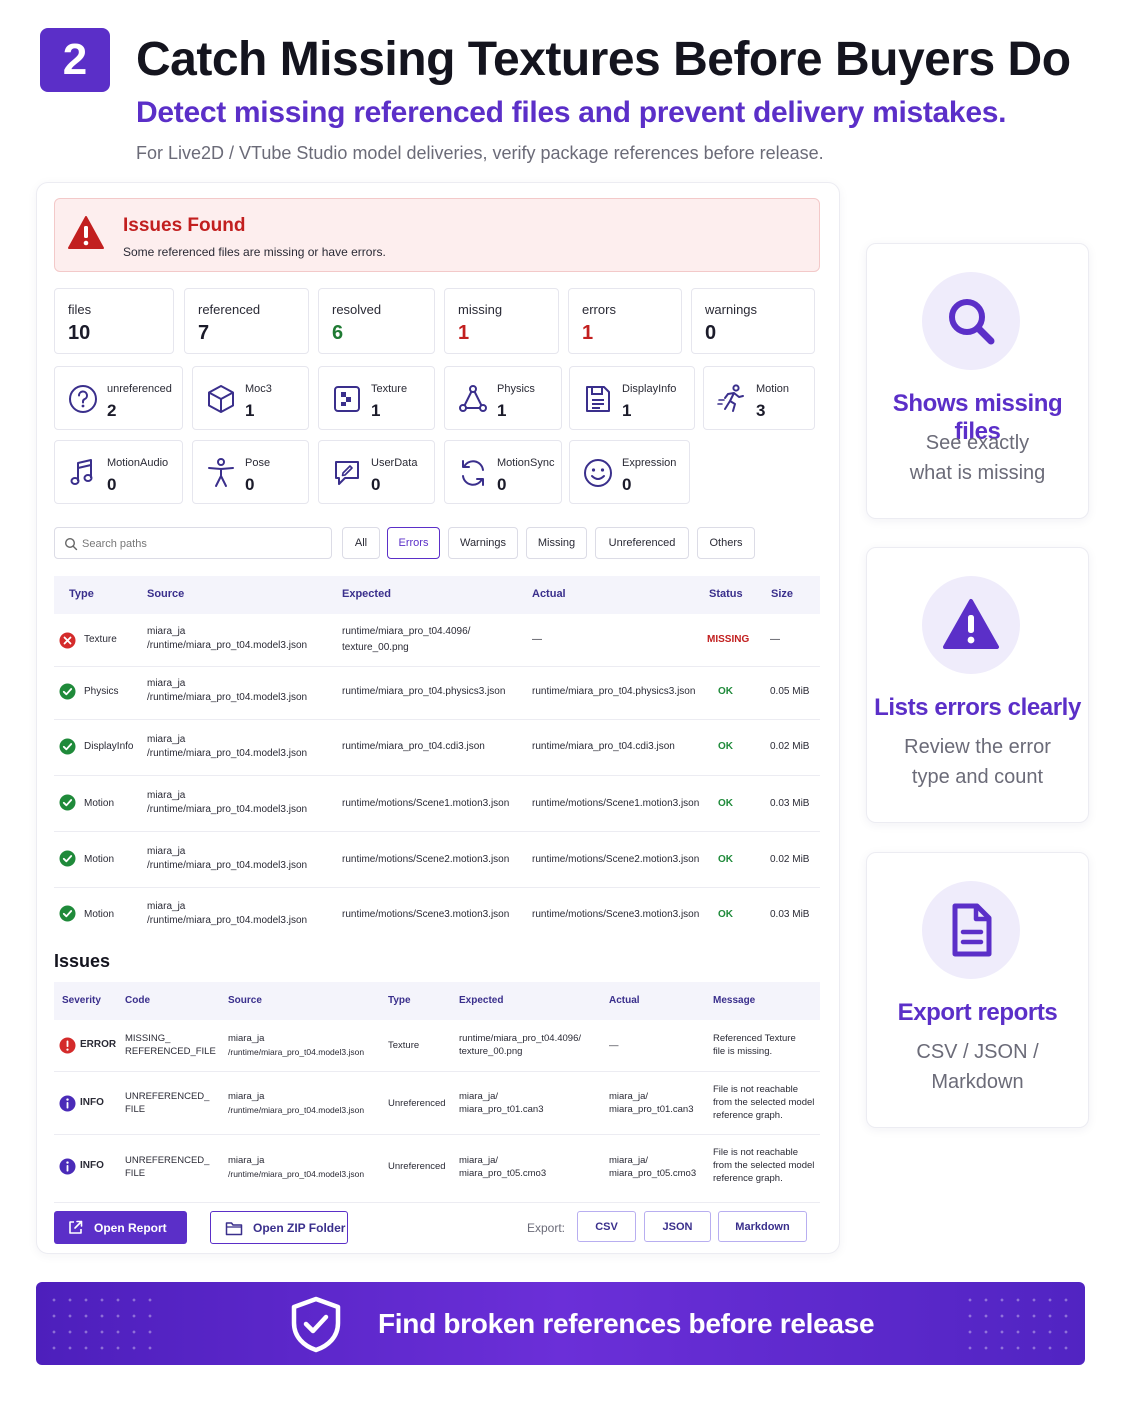 This screenshot has width=1122, height=1402. I want to click on files-table-header: Type Source Expected Actual Status Size, so click(437, 595).